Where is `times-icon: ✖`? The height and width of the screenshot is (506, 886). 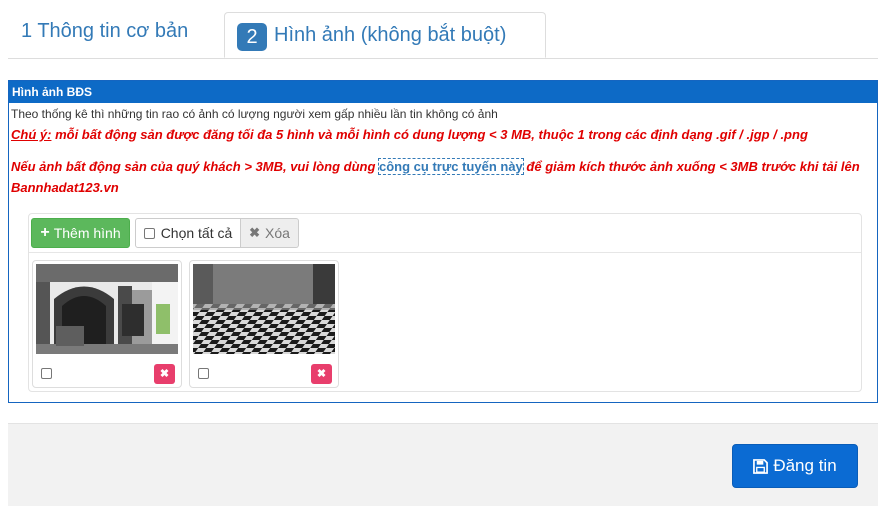 times-icon: ✖ is located at coordinates (254, 232).